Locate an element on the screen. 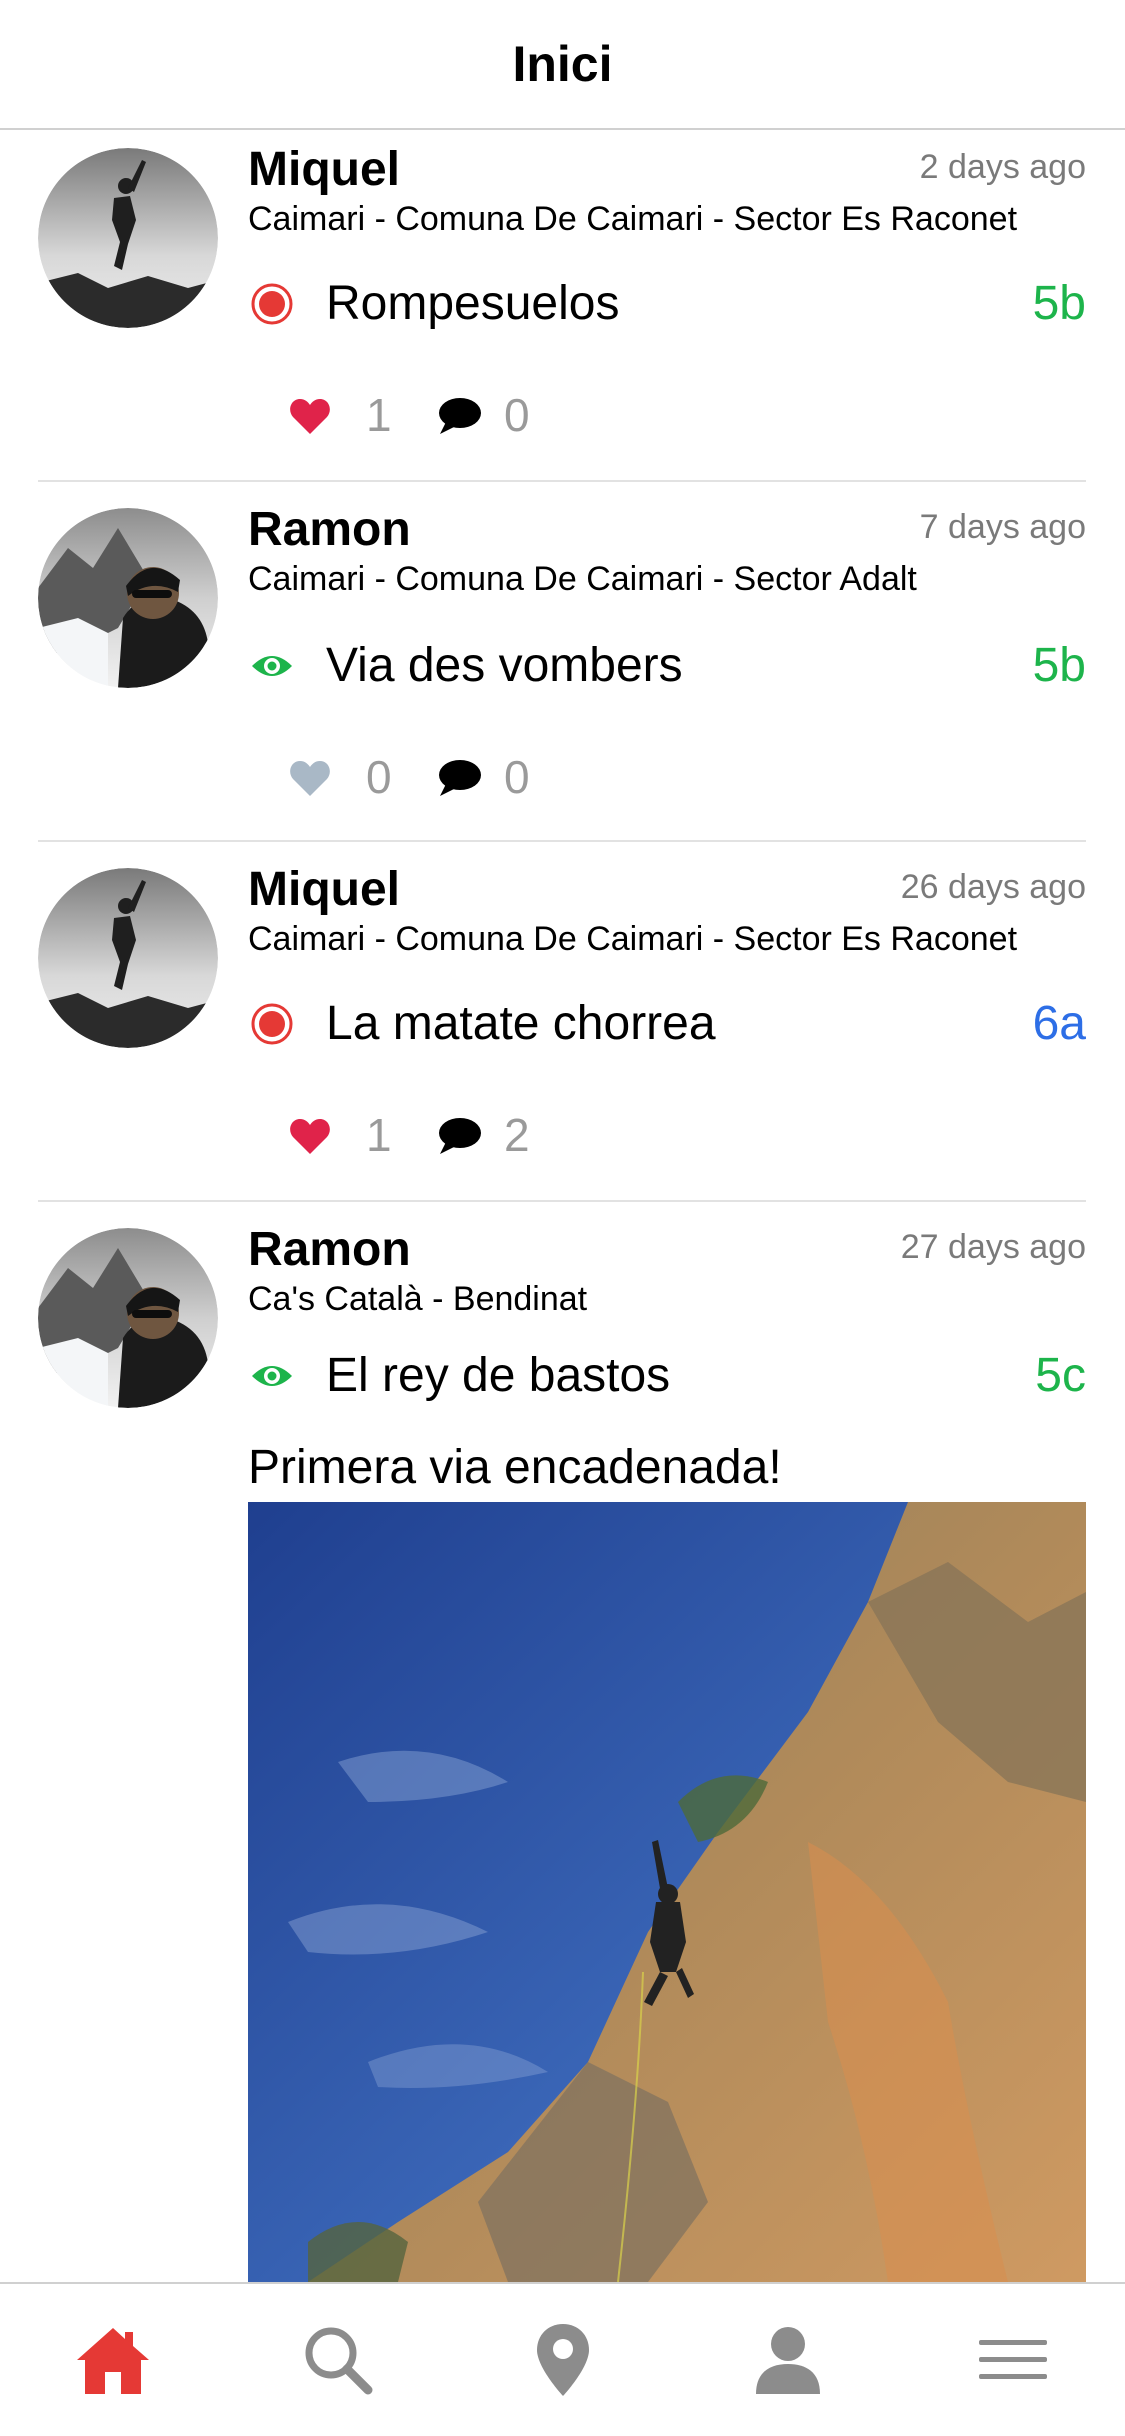 This screenshot has width=1125, height=2436. profile-icon is located at coordinates (787, 2360).